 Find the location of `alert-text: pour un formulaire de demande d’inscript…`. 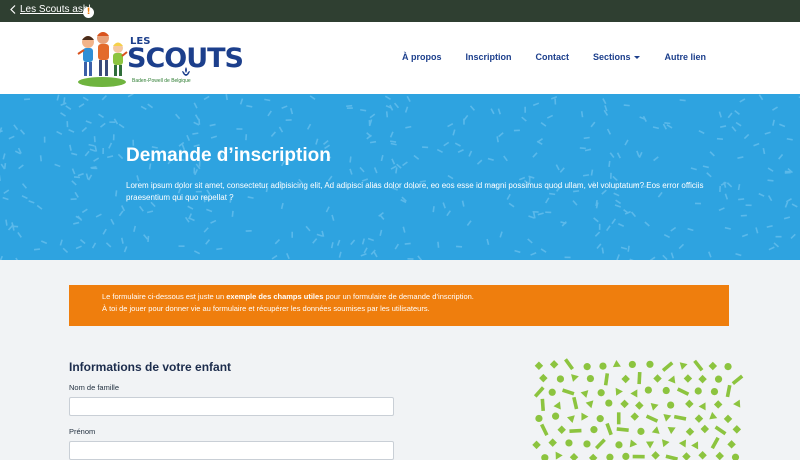

alert-text: pour un formulaire de demande d’inscript… is located at coordinates (398, 296).